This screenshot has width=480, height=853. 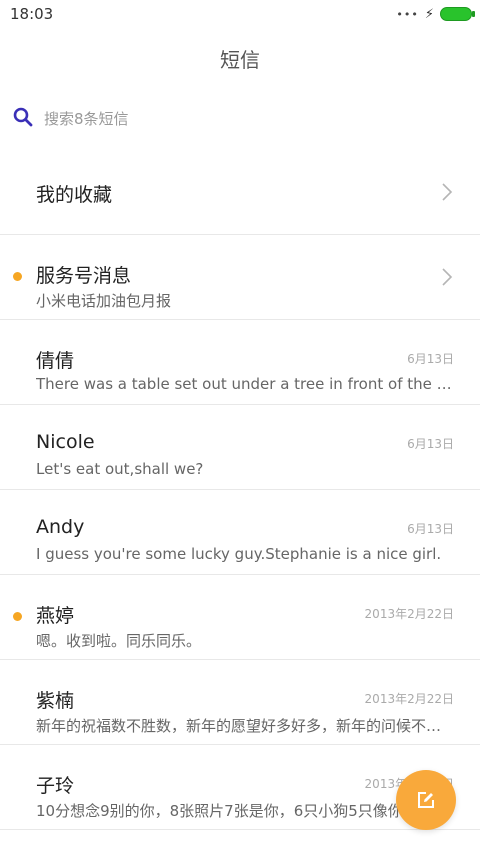 I want to click on search-bar, so click(x=240, y=119).